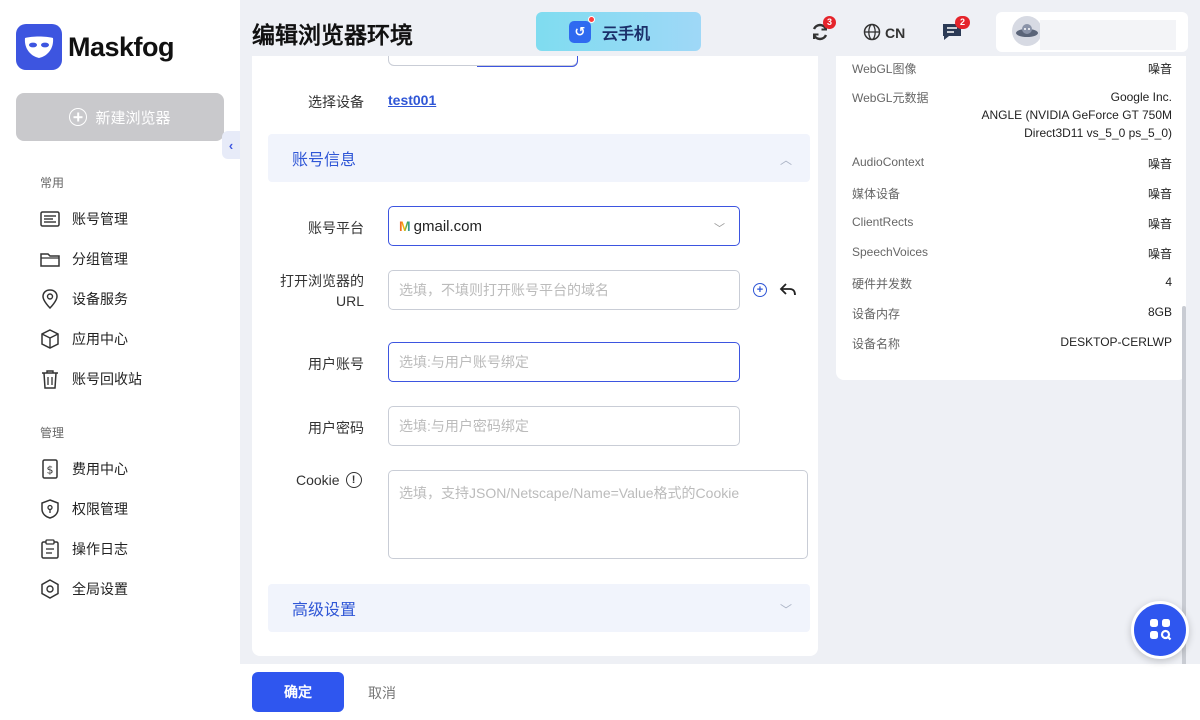 Image resolution: width=1200 pixels, height=720 pixels. What do you see at coordinates (890, 252) in the screenshot?
I see `info-key: SpeechVoices` at bounding box center [890, 252].